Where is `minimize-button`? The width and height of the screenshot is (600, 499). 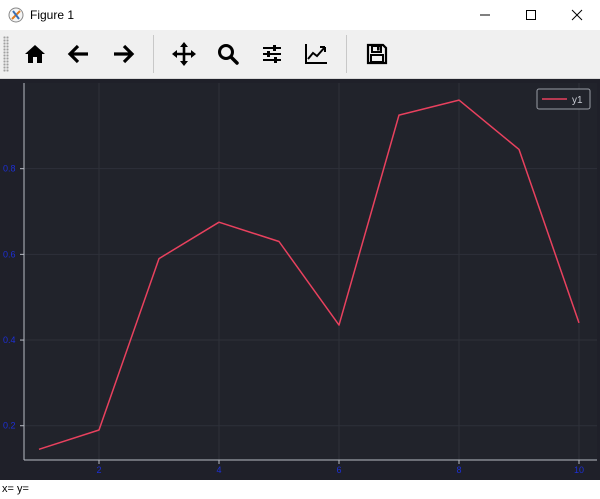
minimize-button is located at coordinates (485, 15).